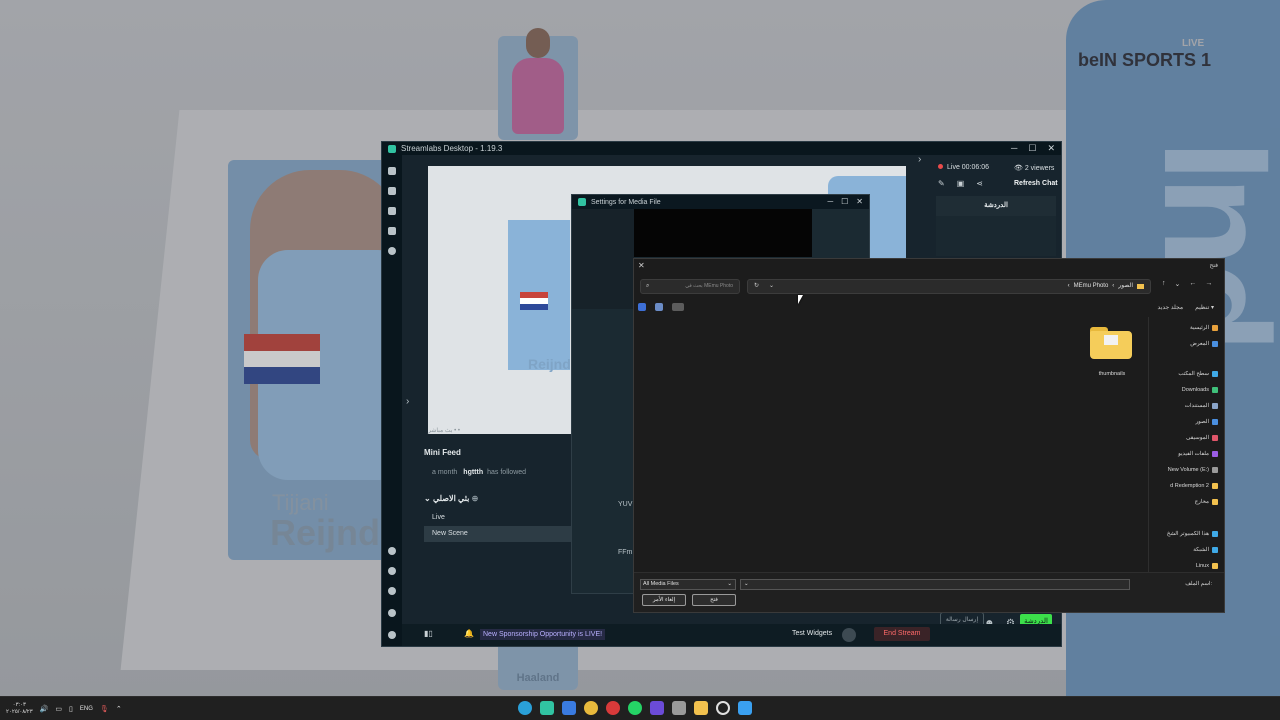  Describe the element at coordinates (603, 259) in the screenshot. I see `media-settings-side` at that location.